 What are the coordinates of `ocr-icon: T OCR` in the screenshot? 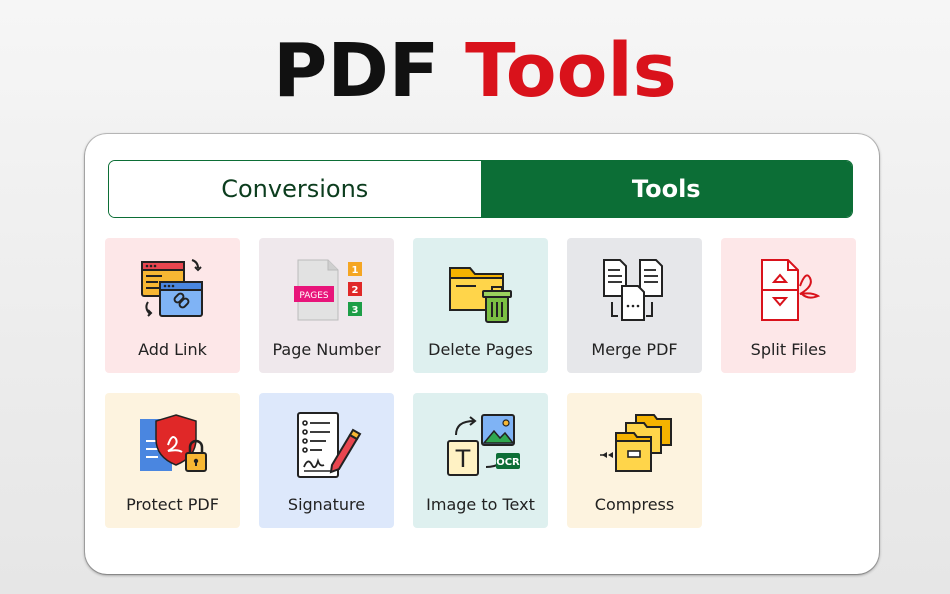 It's located at (483, 446).